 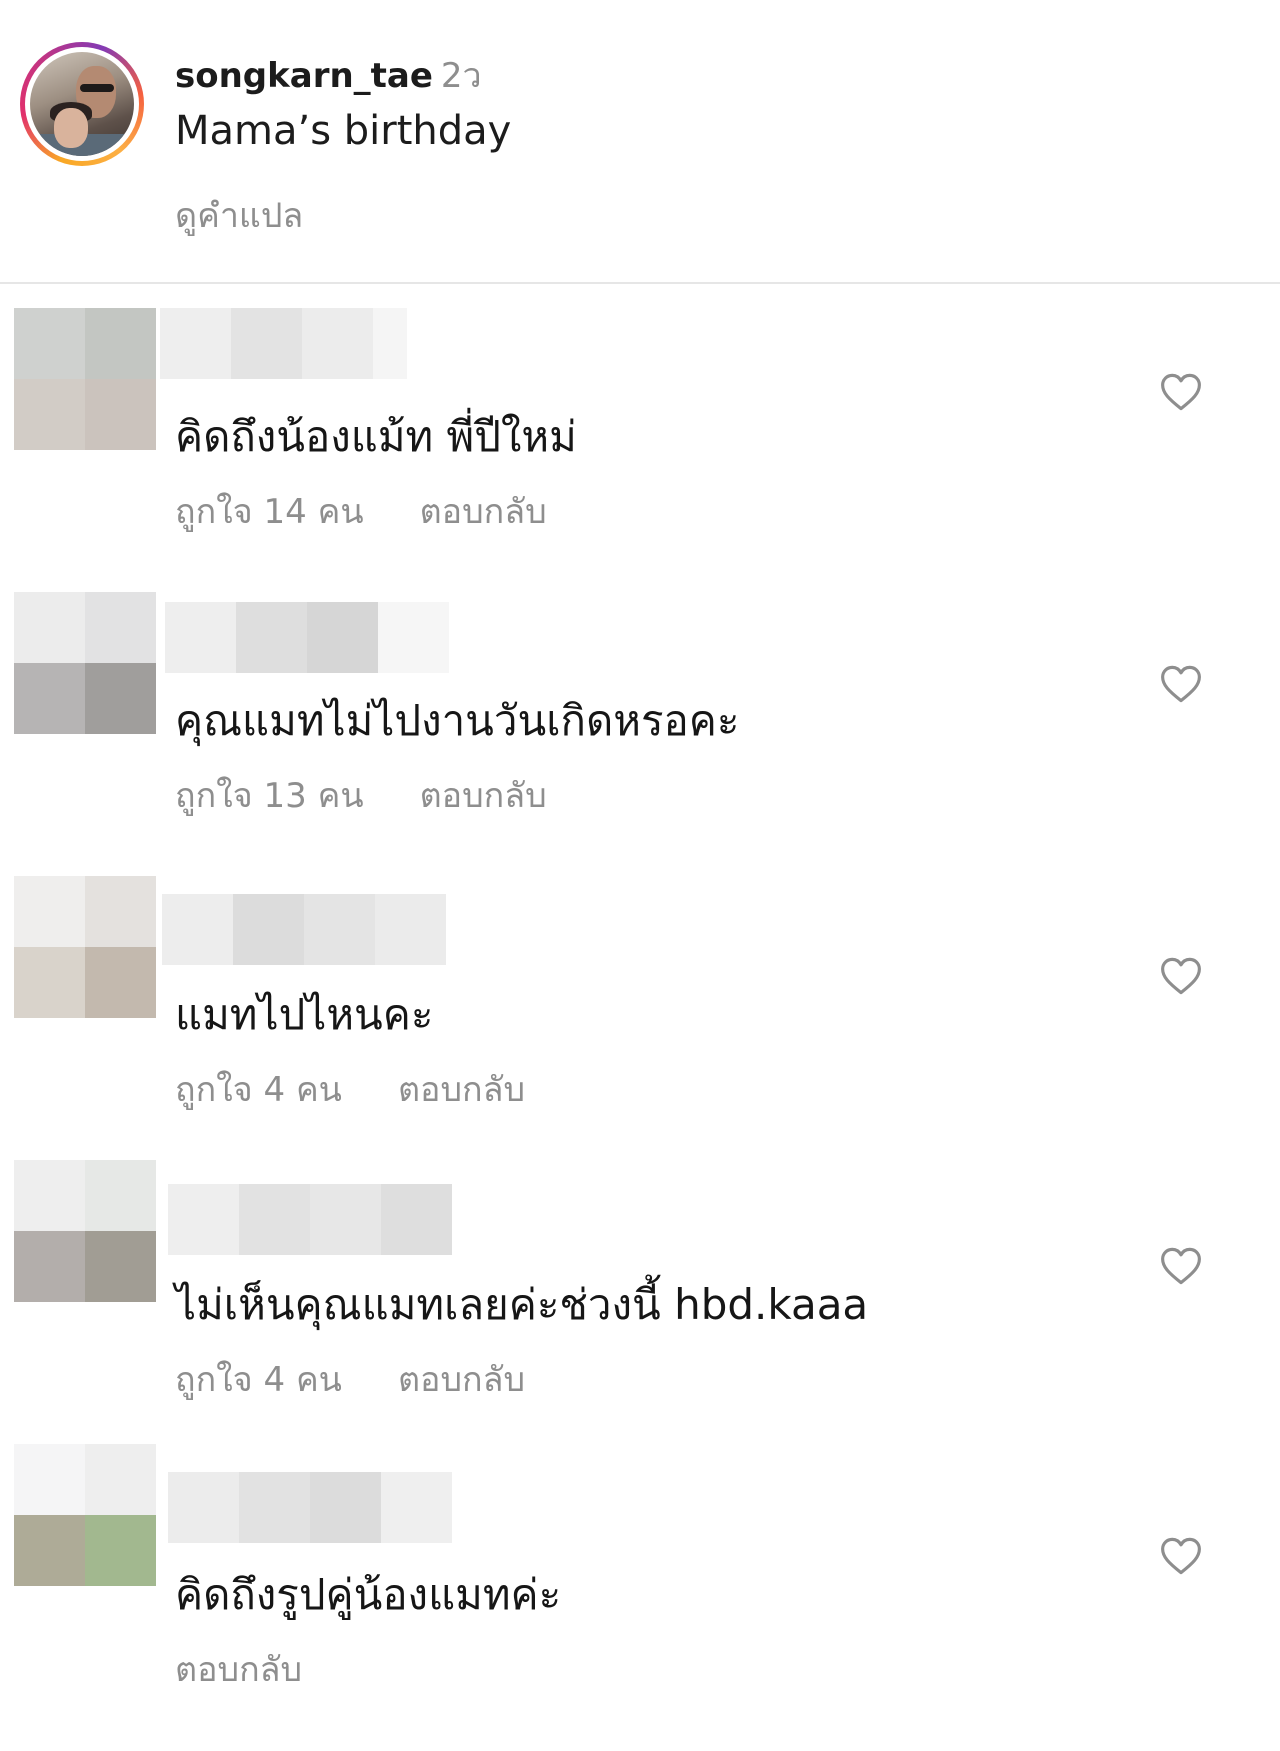 What do you see at coordinates (461, 76) in the screenshot?
I see `post-time-ago: 2ว` at bounding box center [461, 76].